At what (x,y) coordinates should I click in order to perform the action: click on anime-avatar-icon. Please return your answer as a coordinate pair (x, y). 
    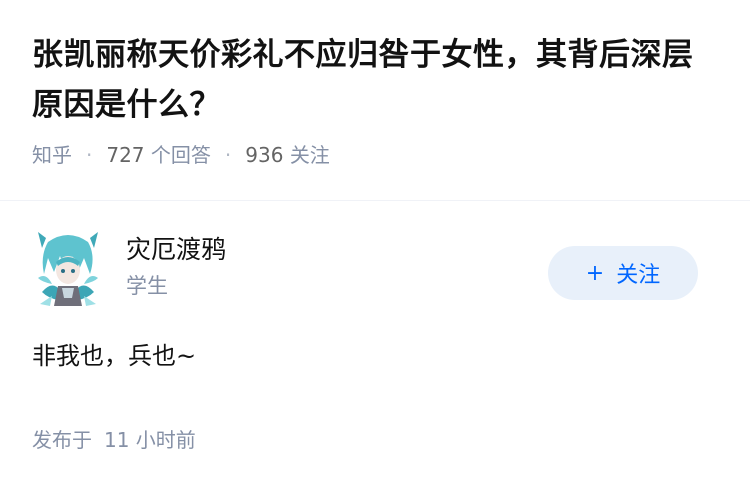
    Looking at the image, I should click on (68, 269).